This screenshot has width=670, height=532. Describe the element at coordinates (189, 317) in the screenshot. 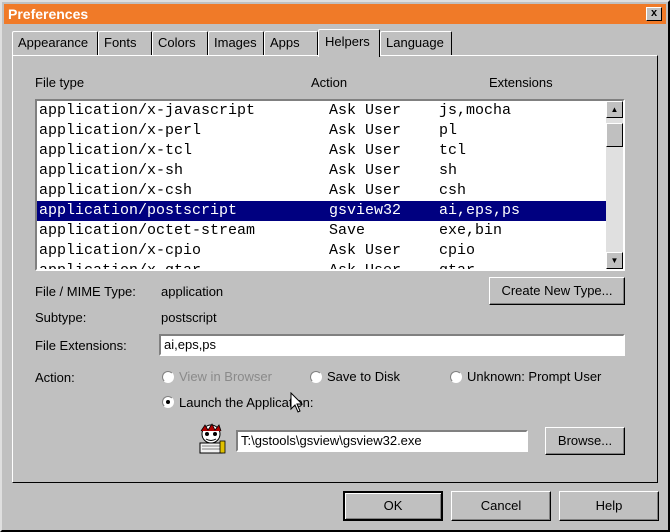

I see `subtype-value: postscript` at that location.